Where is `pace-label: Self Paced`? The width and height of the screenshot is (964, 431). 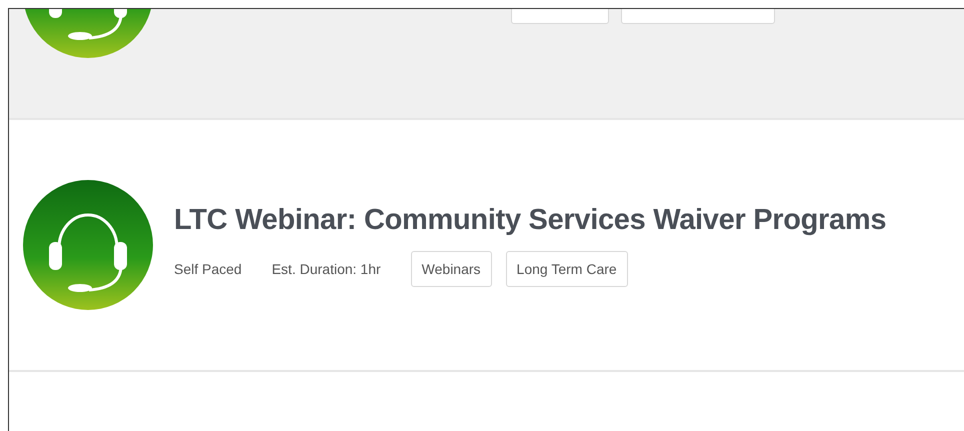
pace-label: Self Paced is located at coordinates (208, 268).